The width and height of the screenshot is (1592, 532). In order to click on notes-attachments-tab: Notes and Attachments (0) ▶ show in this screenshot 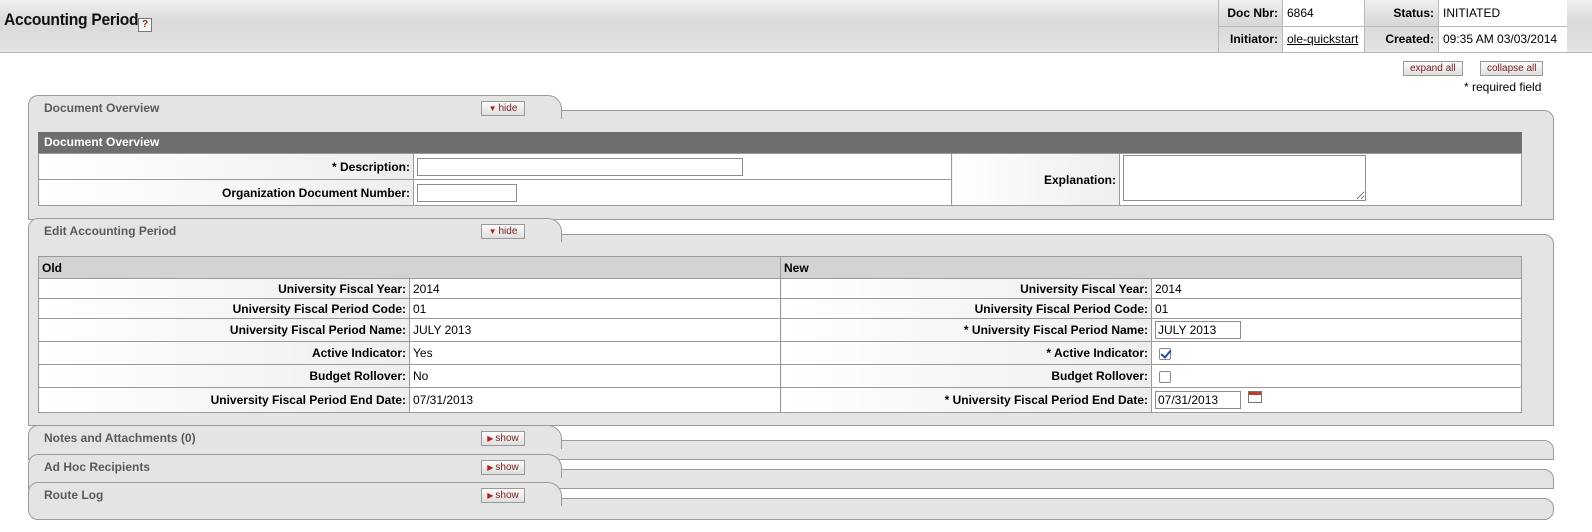, I will do `click(295, 437)`.